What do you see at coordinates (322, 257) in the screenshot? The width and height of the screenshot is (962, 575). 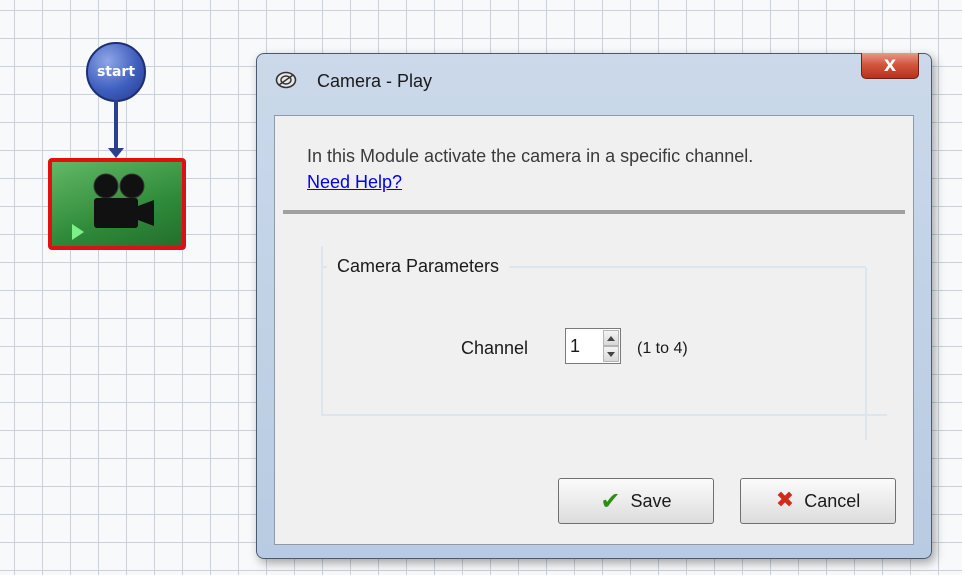 I see `groupbox-edge-top` at bounding box center [322, 257].